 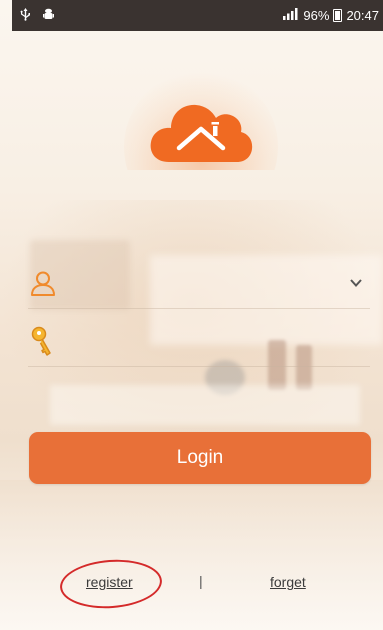 What do you see at coordinates (316, 15) in the screenshot?
I see `battery-percent: 96%` at bounding box center [316, 15].